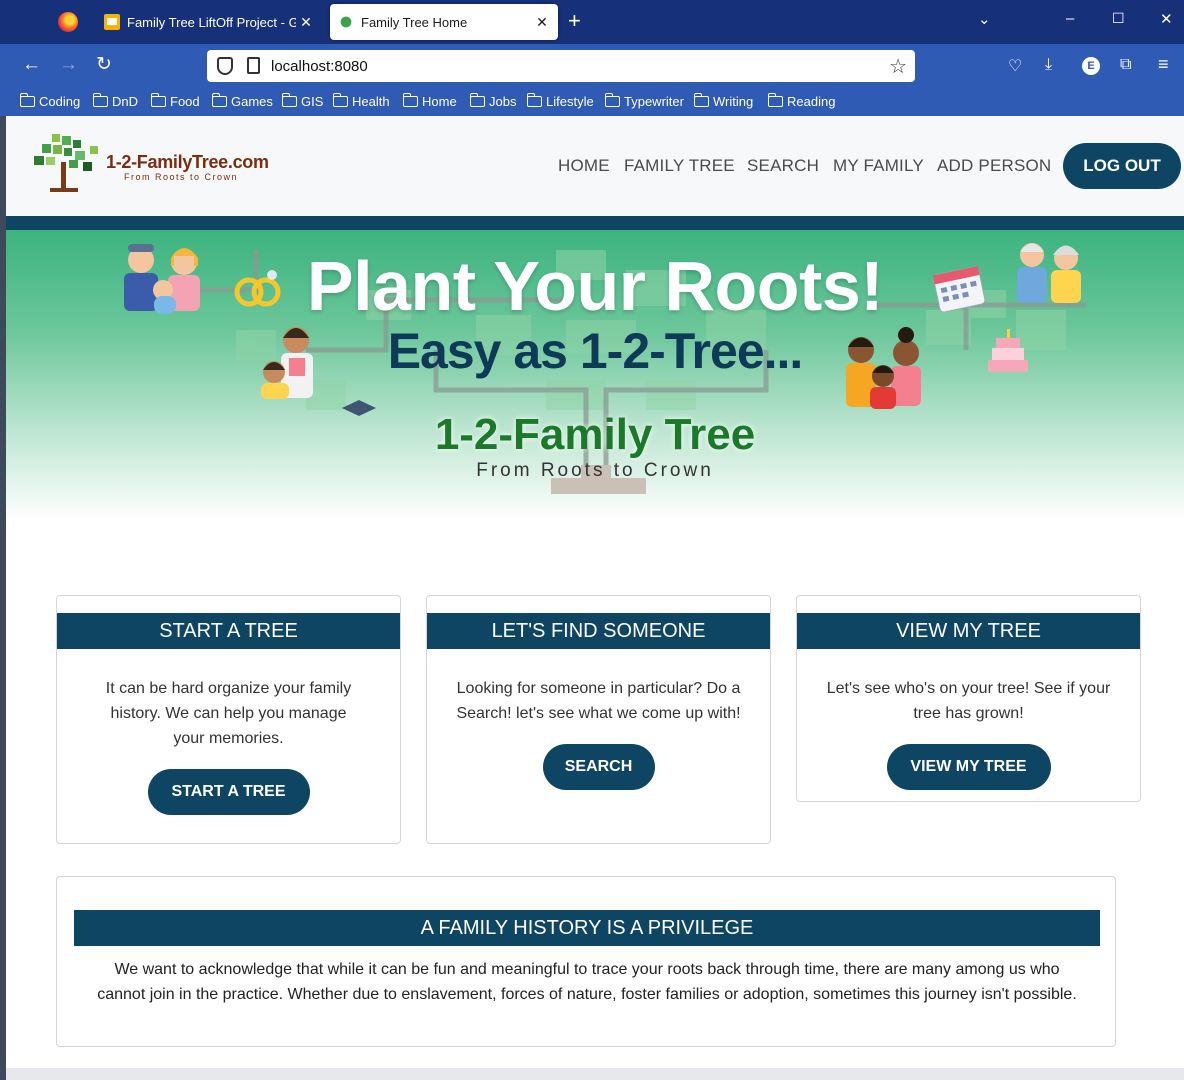  I want to click on card-heading: VIEW MY TREE, so click(968, 631).